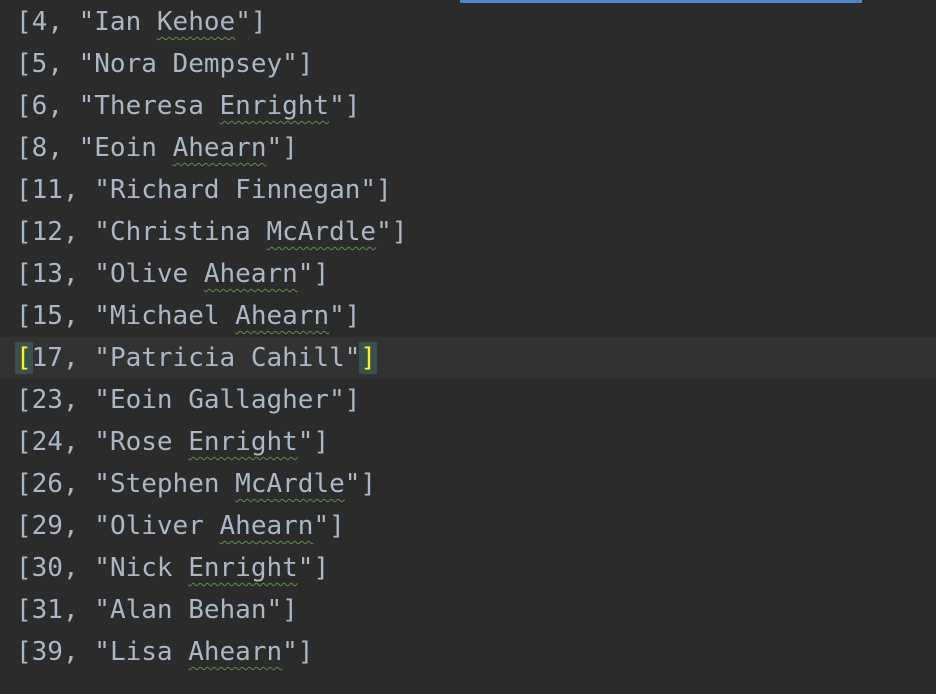 This screenshot has height=694, width=936. What do you see at coordinates (39, 106) in the screenshot?
I see `row-id: 6` at bounding box center [39, 106].